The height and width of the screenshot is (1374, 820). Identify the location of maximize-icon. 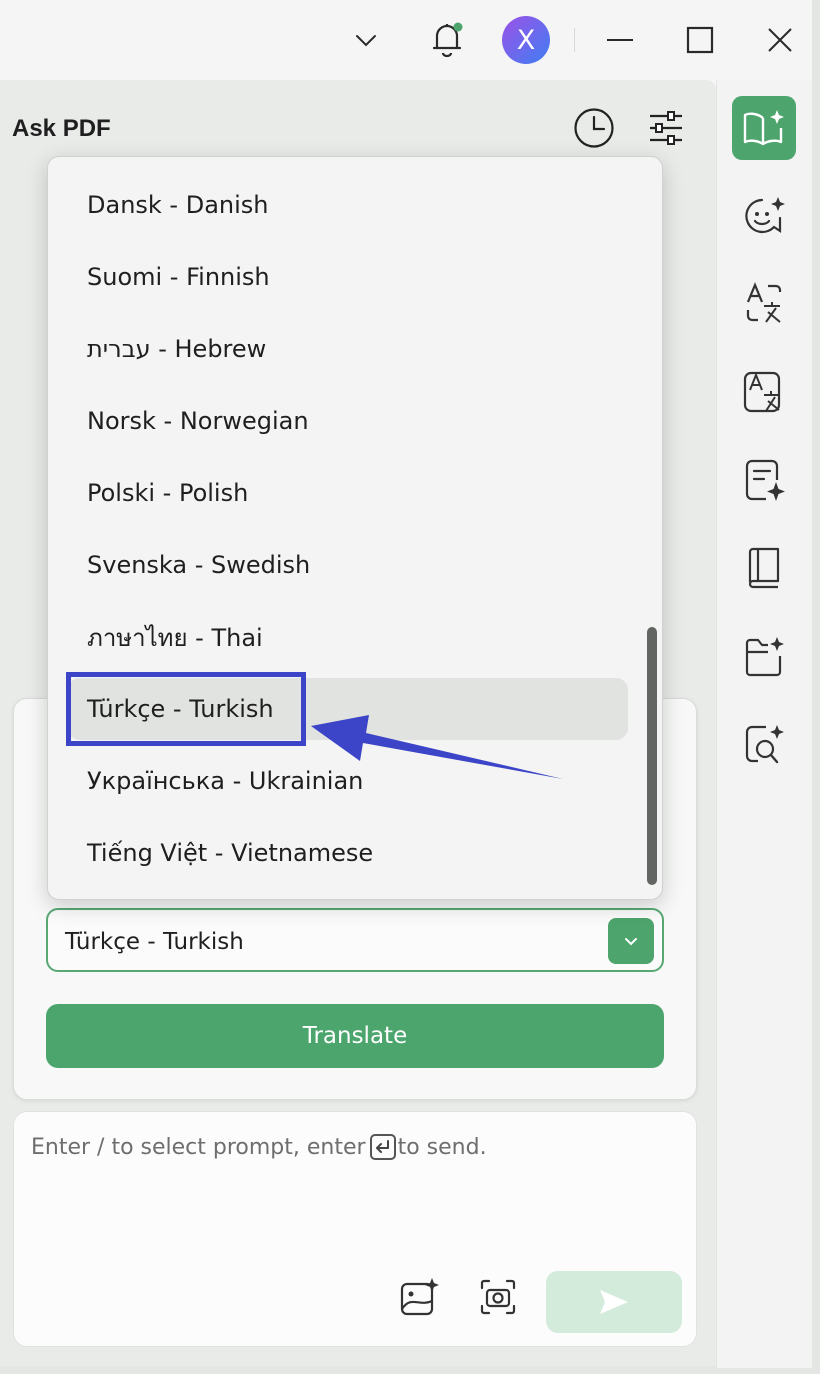
(700, 40).